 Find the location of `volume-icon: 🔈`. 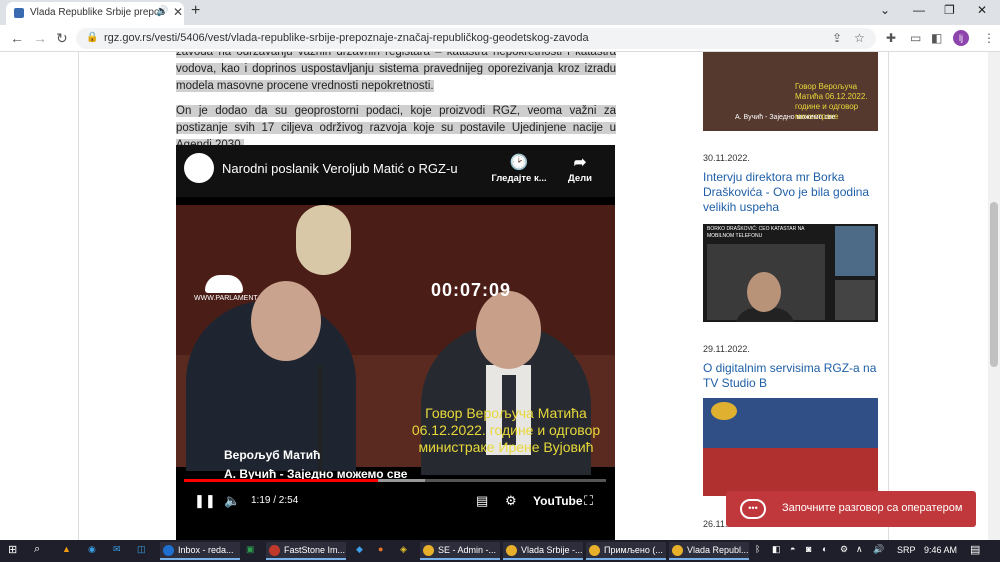

volume-icon: 🔈 is located at coordinates (232, 501).